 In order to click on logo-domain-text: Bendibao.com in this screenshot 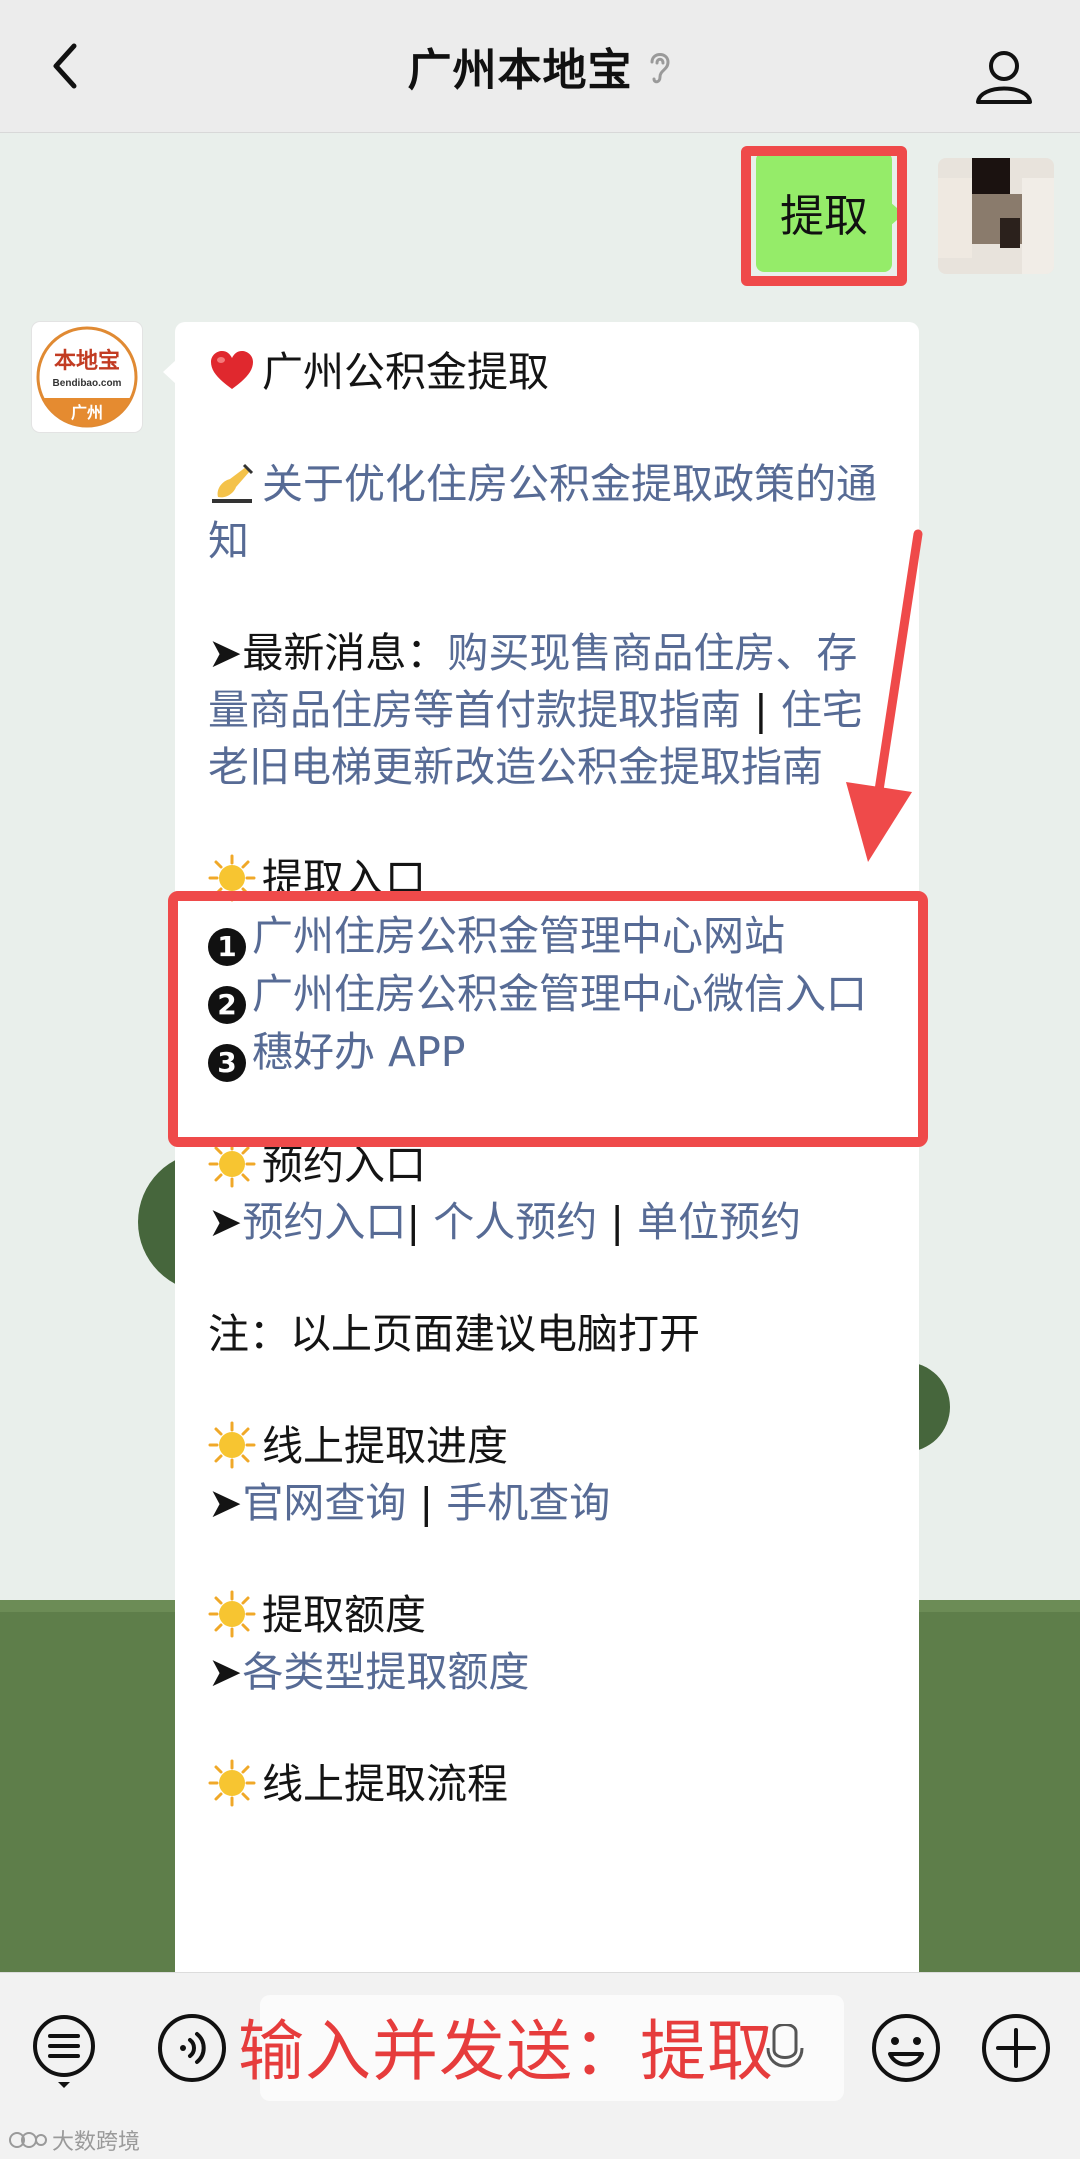, I will do `click(87, 383)`.